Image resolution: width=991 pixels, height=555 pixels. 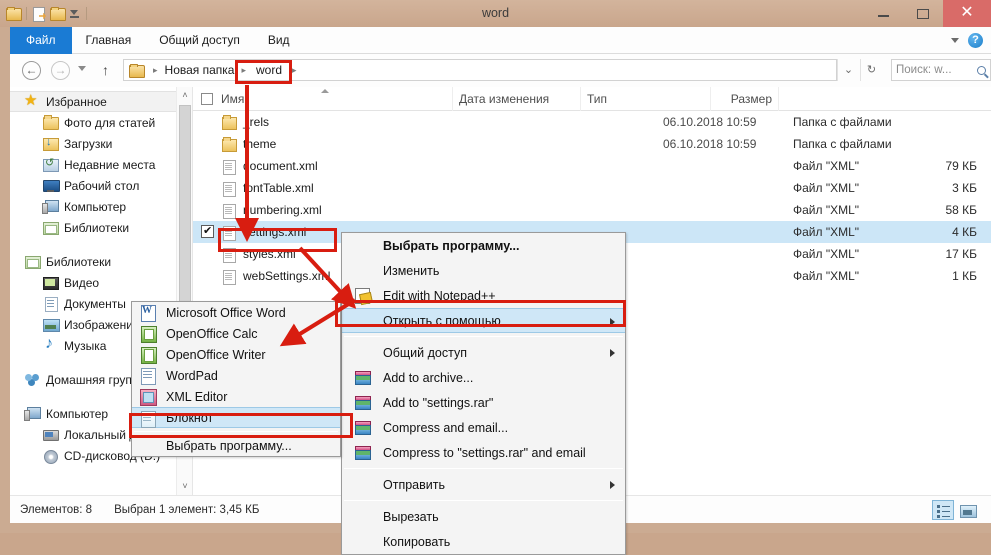 I want to click on file-name-cell: settings.xml, so click(x=263, y=233).